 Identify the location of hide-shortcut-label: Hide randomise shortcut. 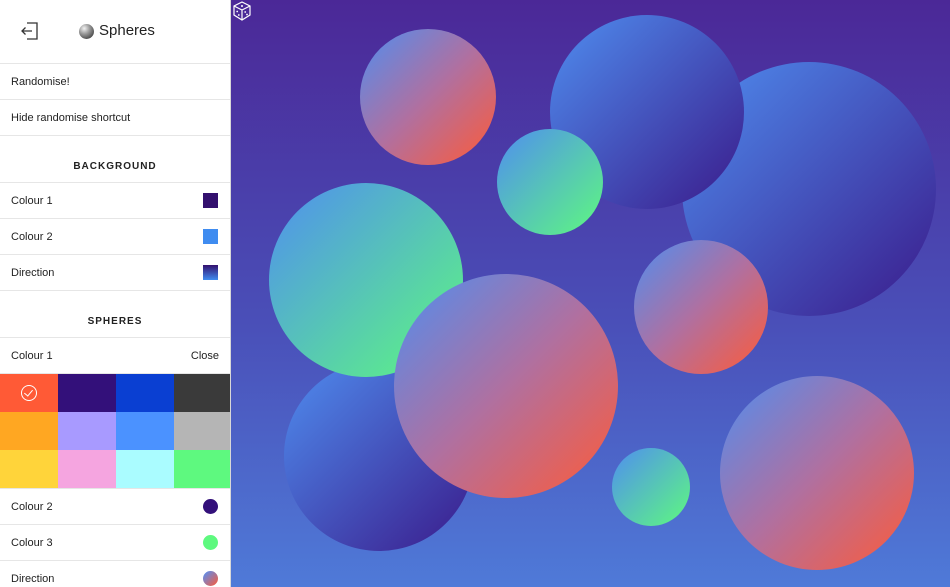
(71, 118).